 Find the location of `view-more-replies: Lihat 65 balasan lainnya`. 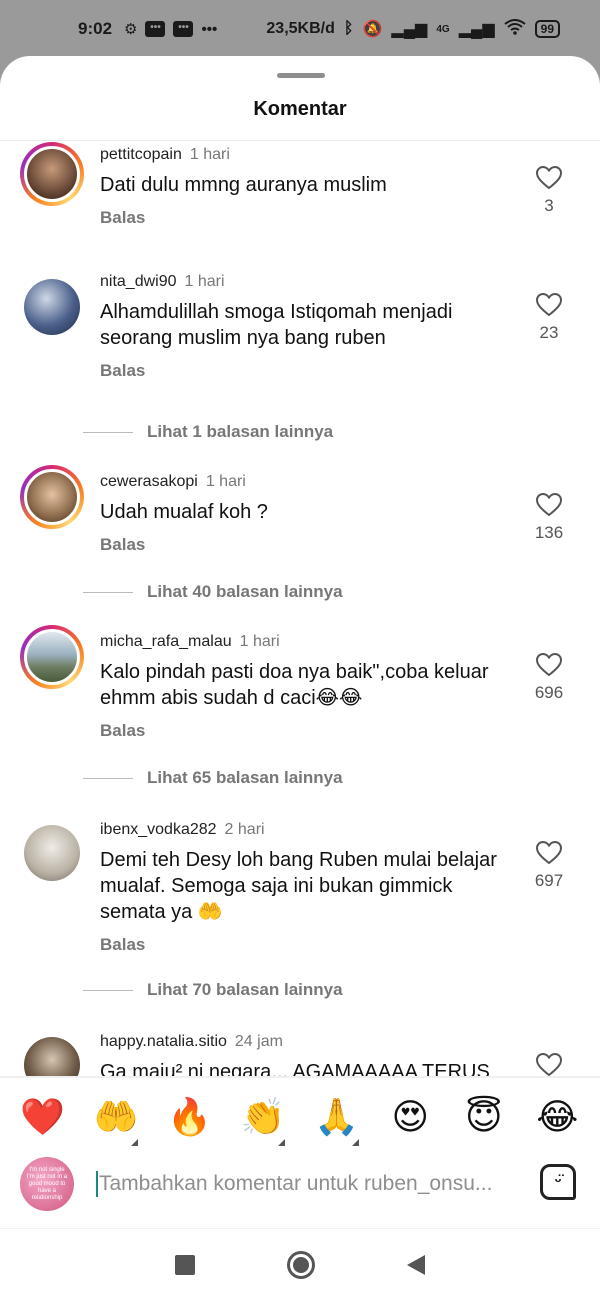

view-more-replies: Lihat 65 balasan lainnya is located at coordinates (341, 778).